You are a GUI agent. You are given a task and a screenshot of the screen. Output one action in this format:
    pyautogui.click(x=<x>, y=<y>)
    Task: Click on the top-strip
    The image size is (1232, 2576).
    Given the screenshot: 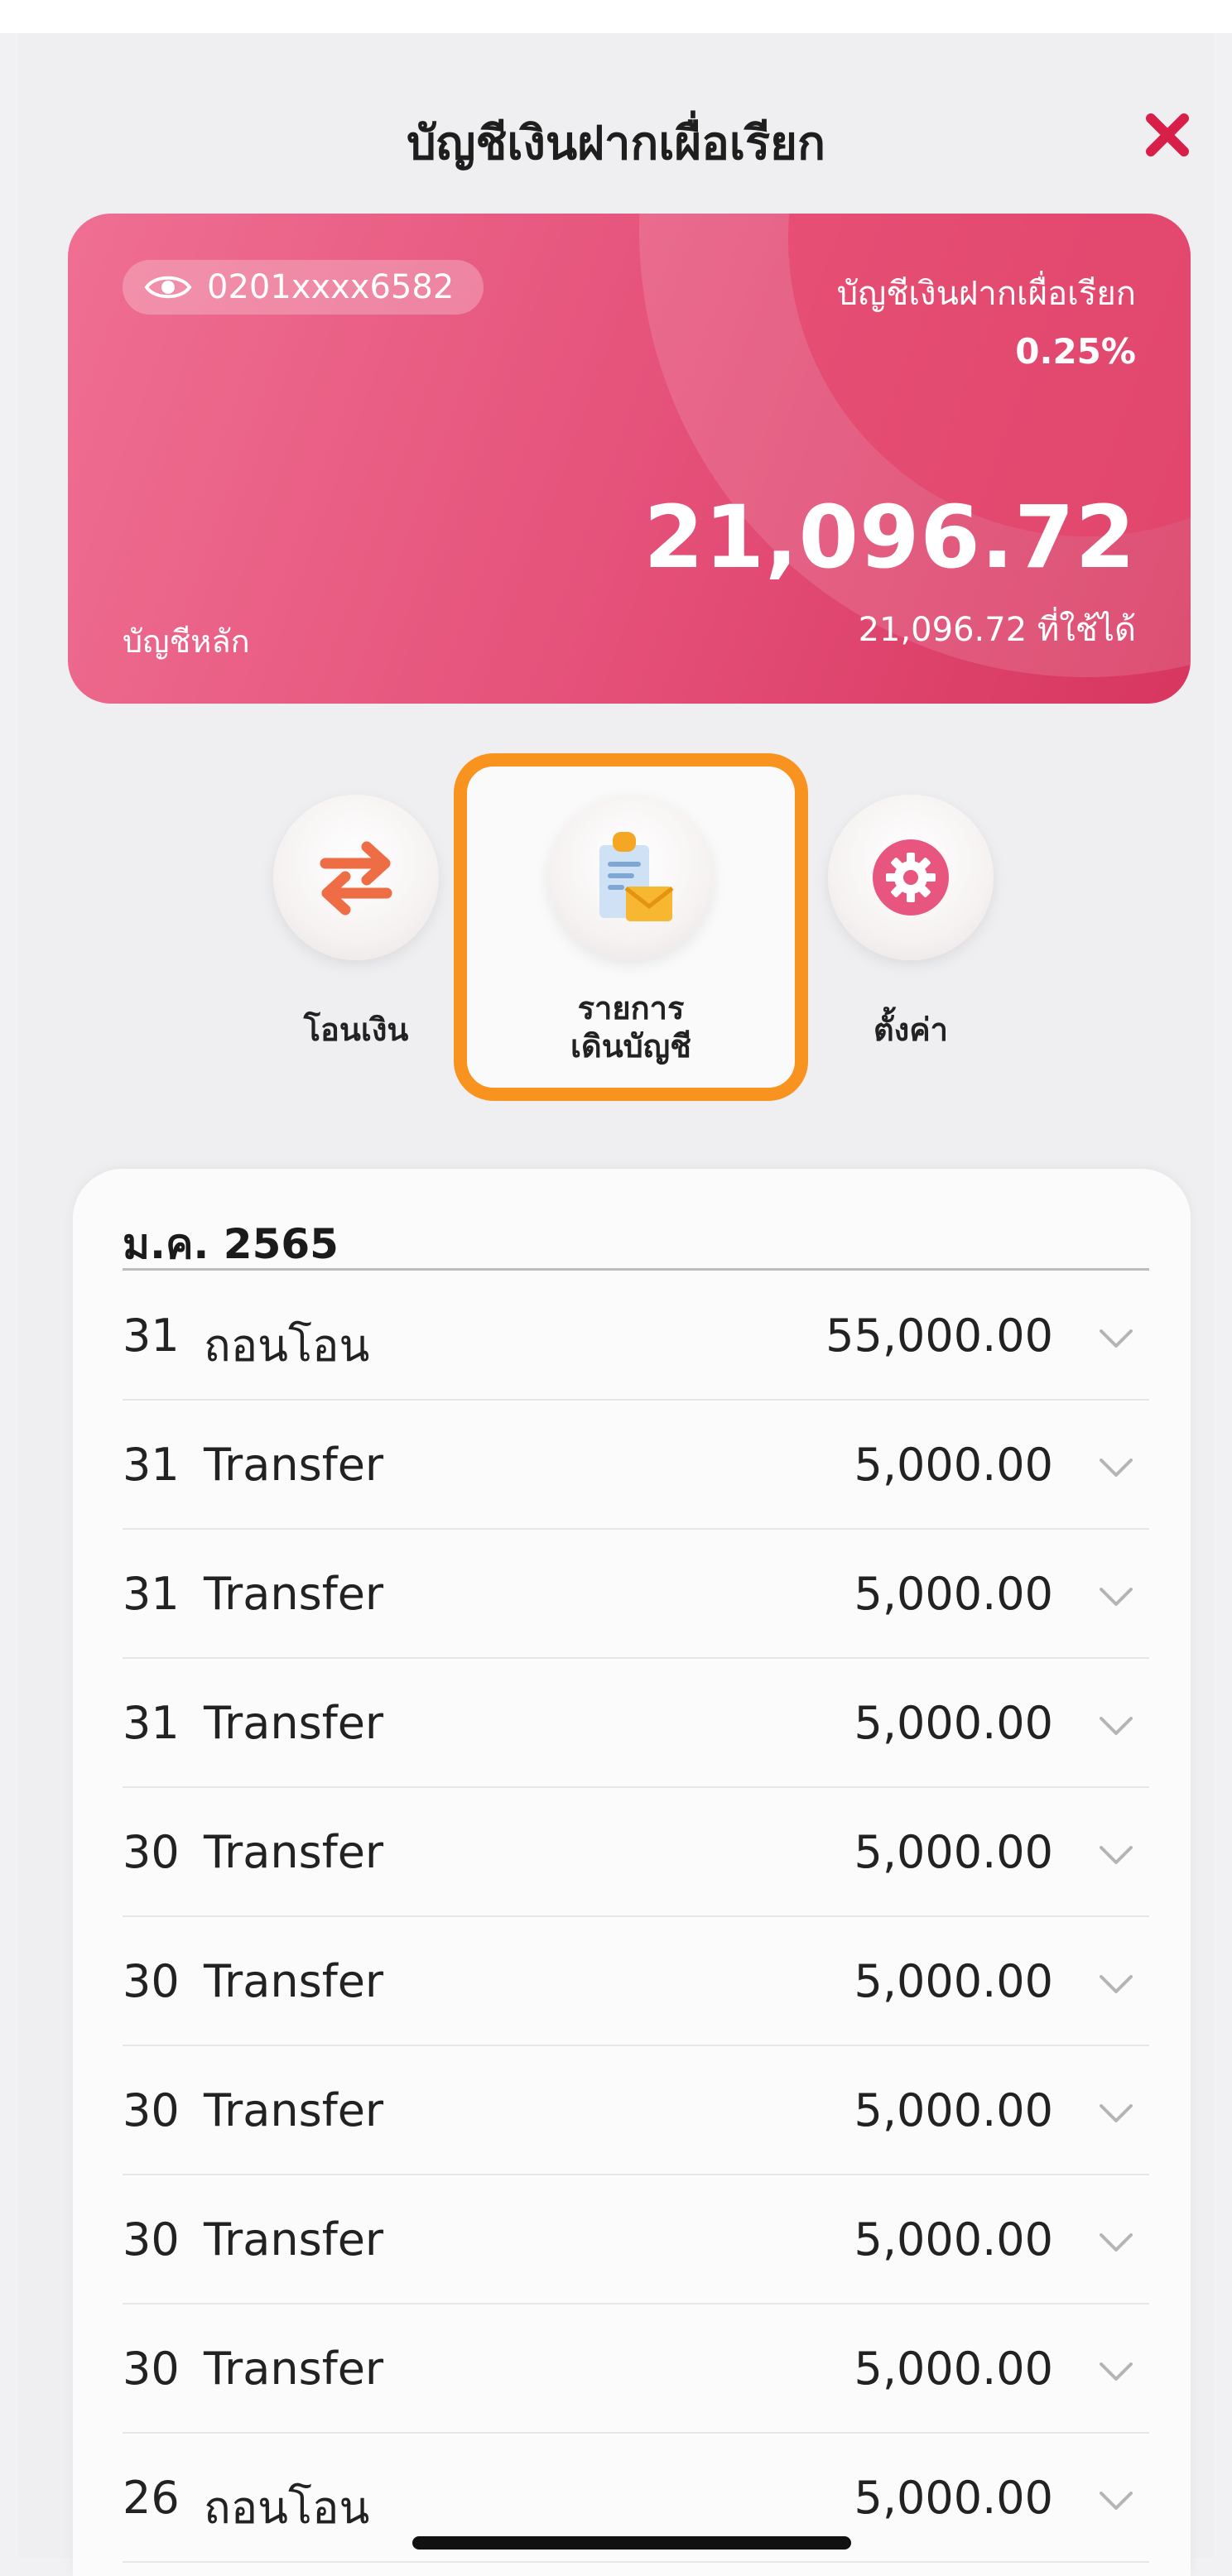 What is the action you would take?
    pyautogui.click(x=616, y=16)
    